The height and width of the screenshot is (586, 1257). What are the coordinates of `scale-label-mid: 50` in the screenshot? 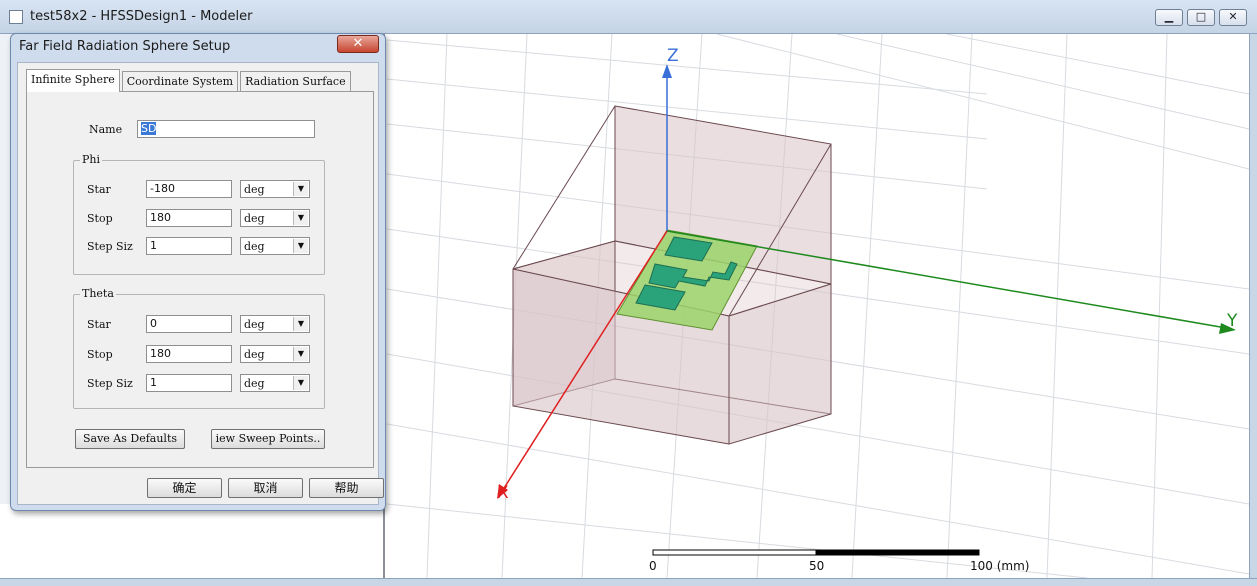 It's located at (817, 566).